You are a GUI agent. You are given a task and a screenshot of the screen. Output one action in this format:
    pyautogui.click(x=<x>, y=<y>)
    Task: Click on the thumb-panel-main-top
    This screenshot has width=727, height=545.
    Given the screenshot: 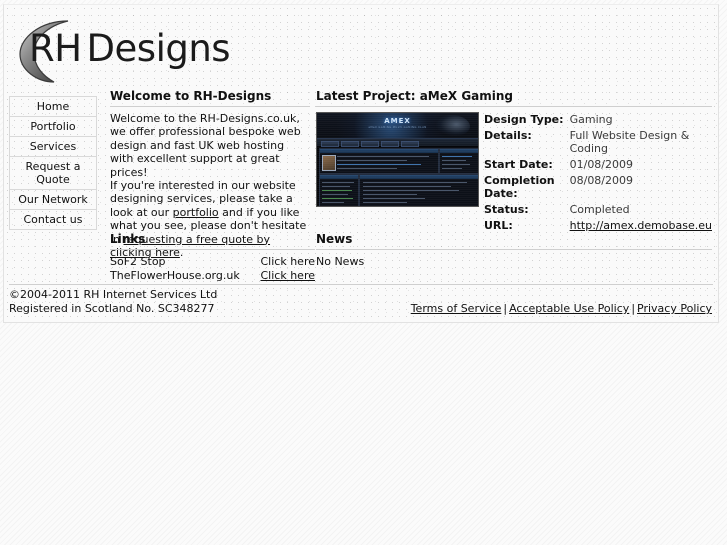 What is the action you would take?
    pyautogui.click(x=379, y=161)
    